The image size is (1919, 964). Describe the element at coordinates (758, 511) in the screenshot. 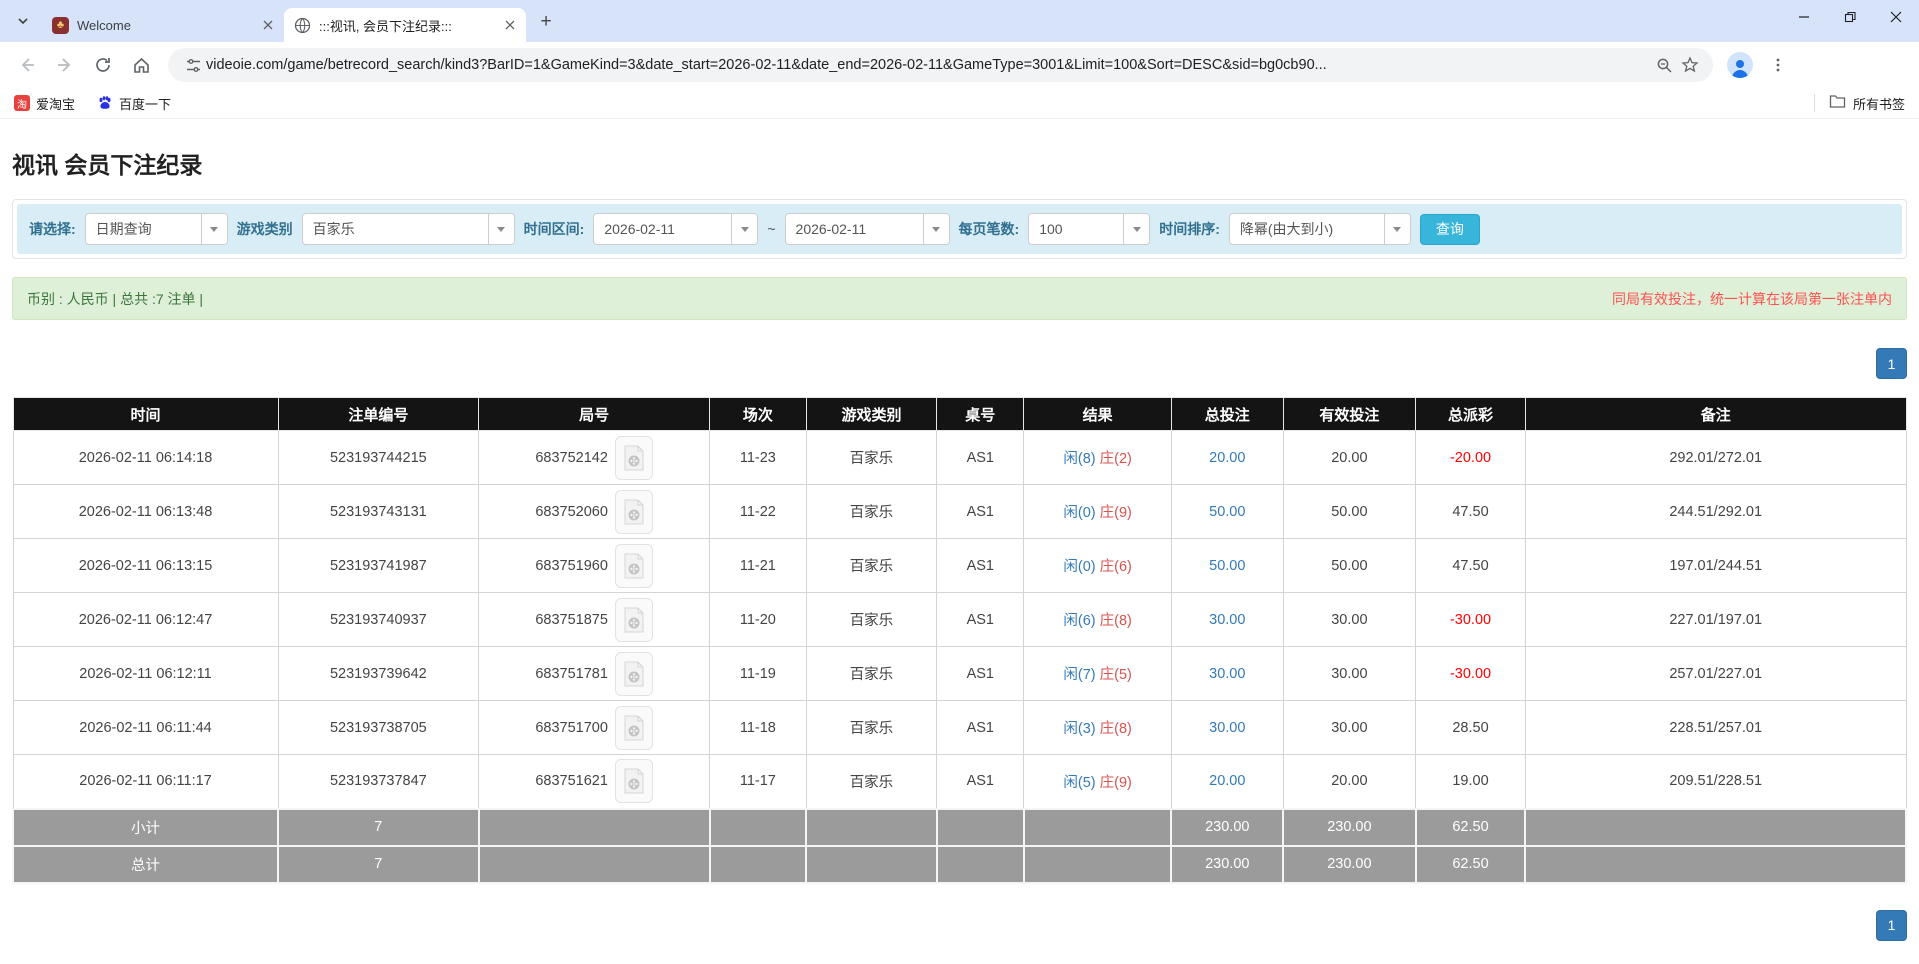

I see `cell-session: 11-22` at that location.